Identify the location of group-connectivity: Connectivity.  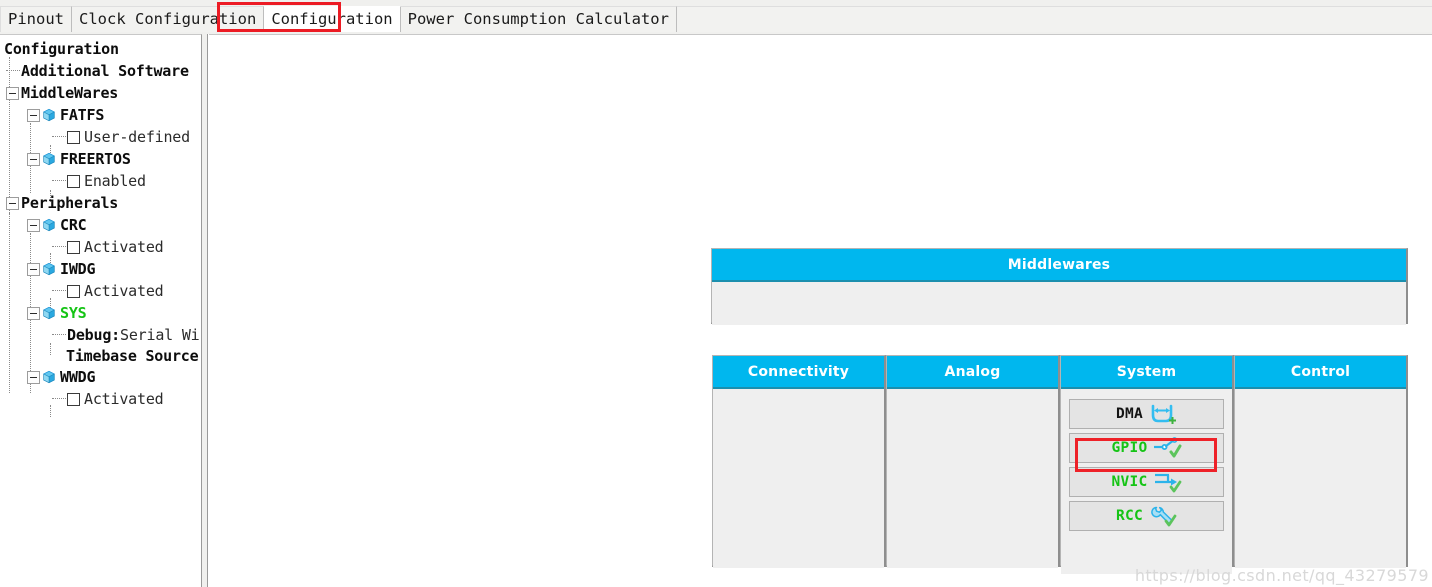
(799, 461).